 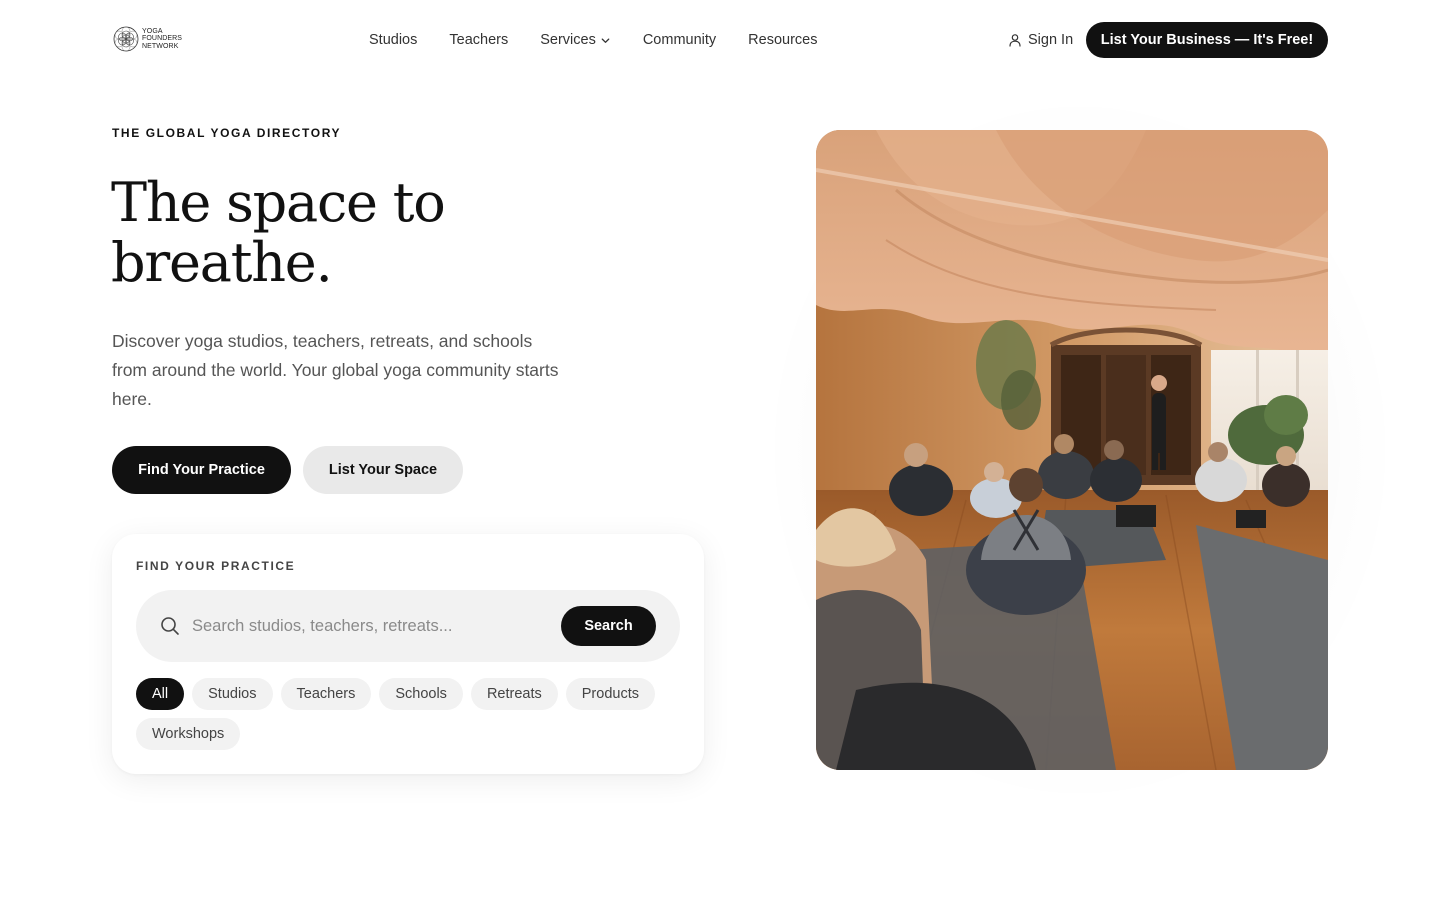 What do you see at coordinates (568, 40) in the screenshot?
I see `nav-item-label: Services` at bounding box center [568, 40].